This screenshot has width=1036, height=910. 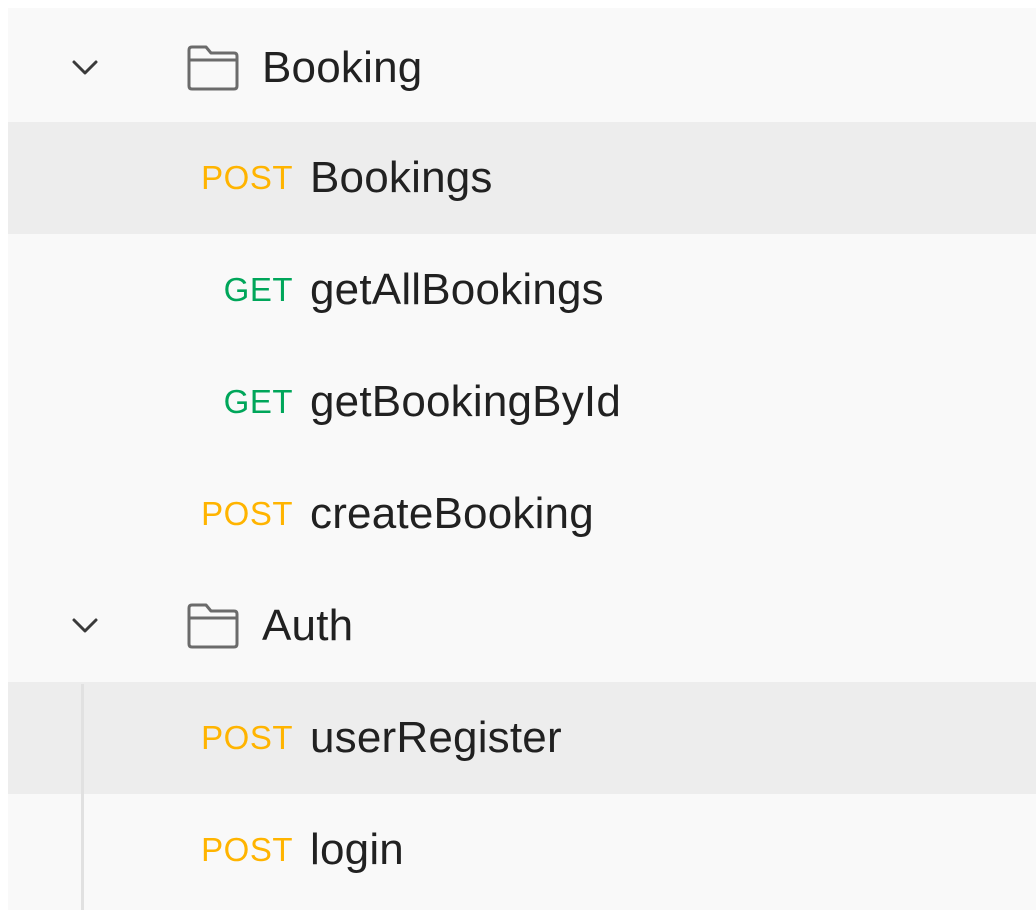 I want to click on request-name: getBookingById, so click(x=466, y=401).